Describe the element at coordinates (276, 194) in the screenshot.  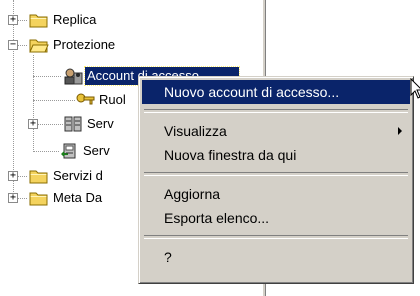
I see `menu-item-aggiorna: Aggiorna` at that location.